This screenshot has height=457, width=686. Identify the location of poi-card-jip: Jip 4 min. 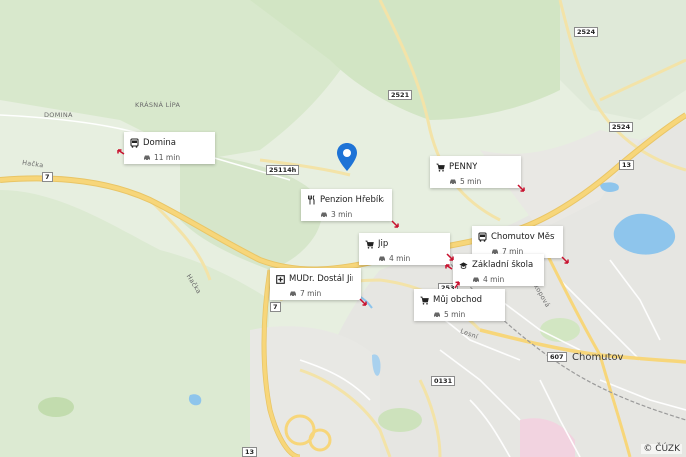
(404, 249).